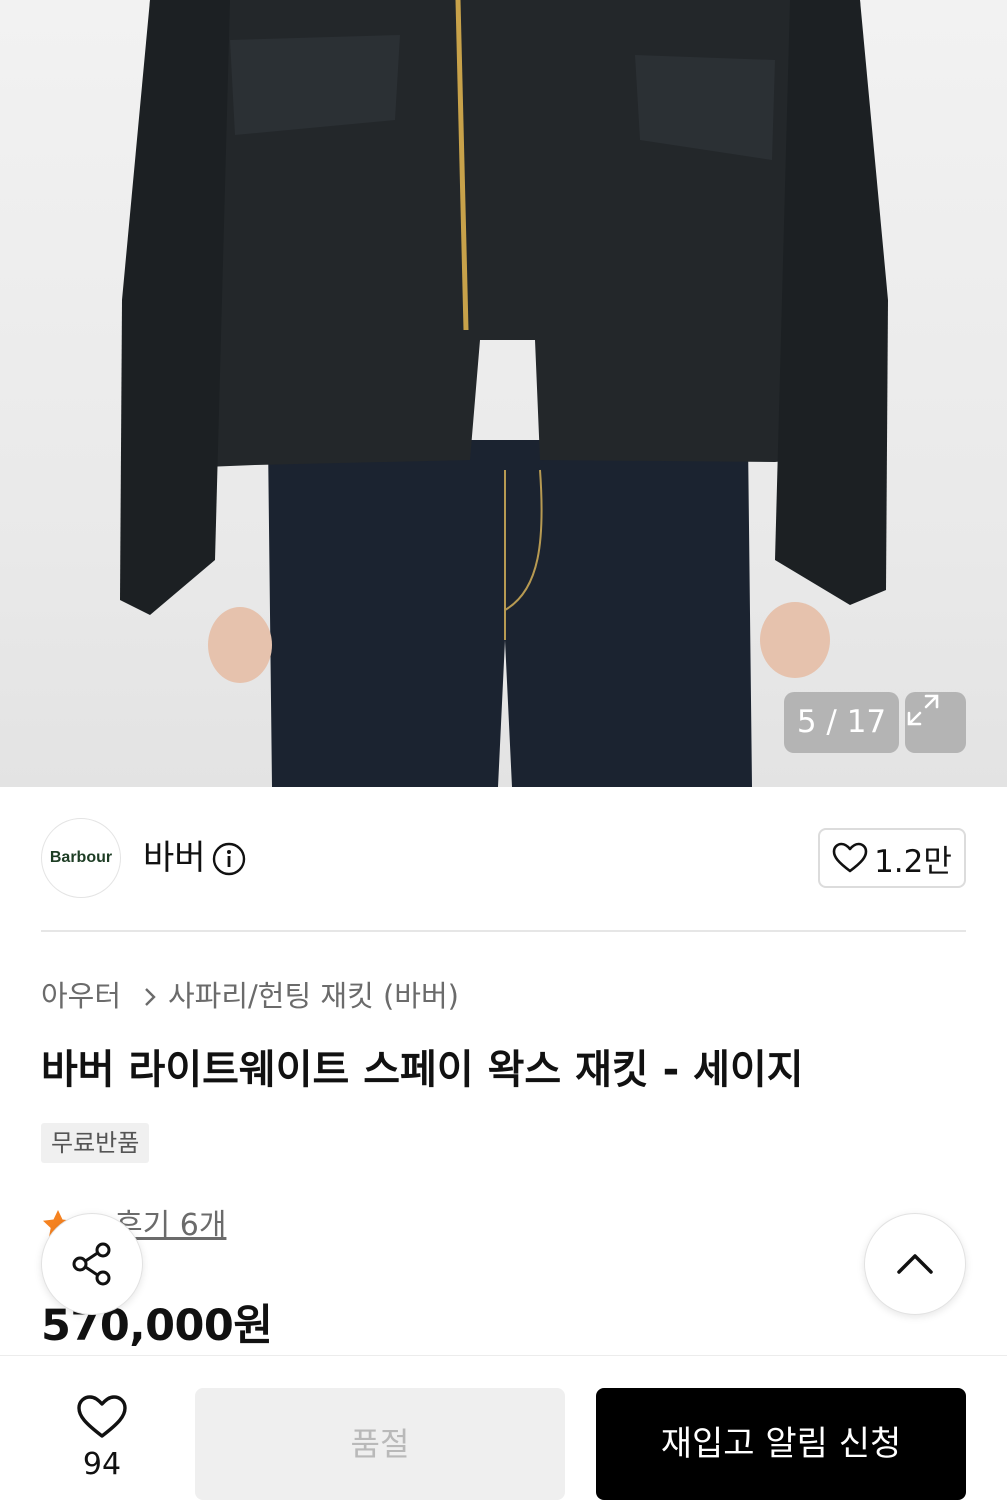 This screenshot has width=1007, height=1500. Describe the element at coordinates (380, 1444) in the screenshot. I see `soldout-button: 품절` at that location.